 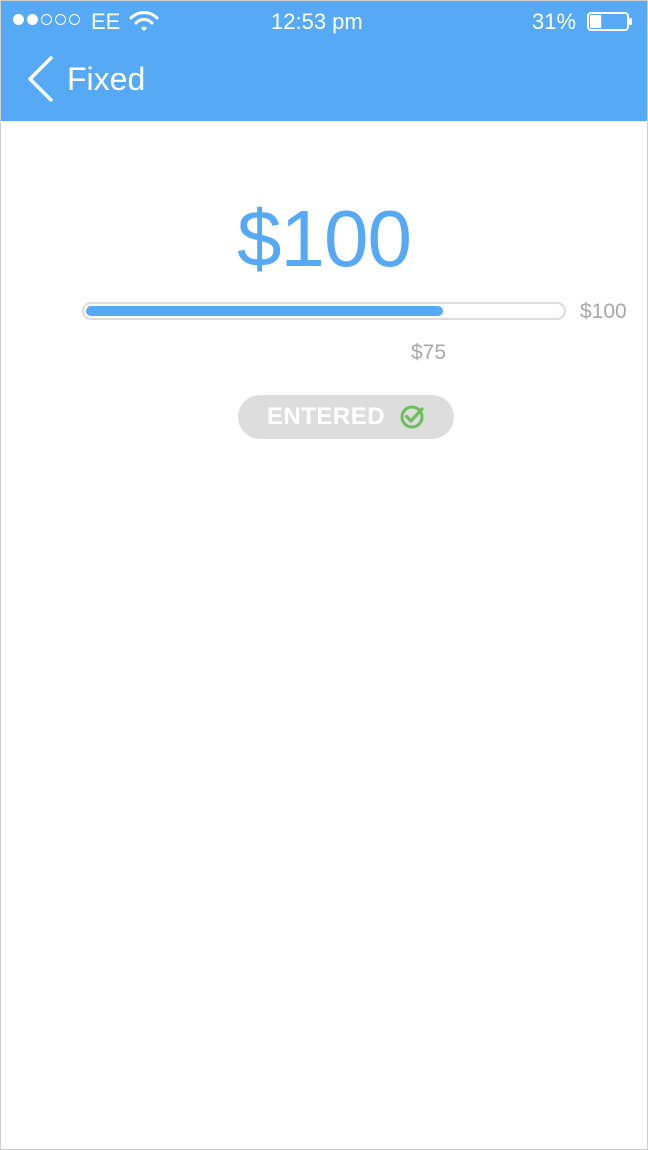 What do you see at coordinates (554, 21) in the screenshot?
I see `battery-percent: 31%` at bounding box center [554, 21].